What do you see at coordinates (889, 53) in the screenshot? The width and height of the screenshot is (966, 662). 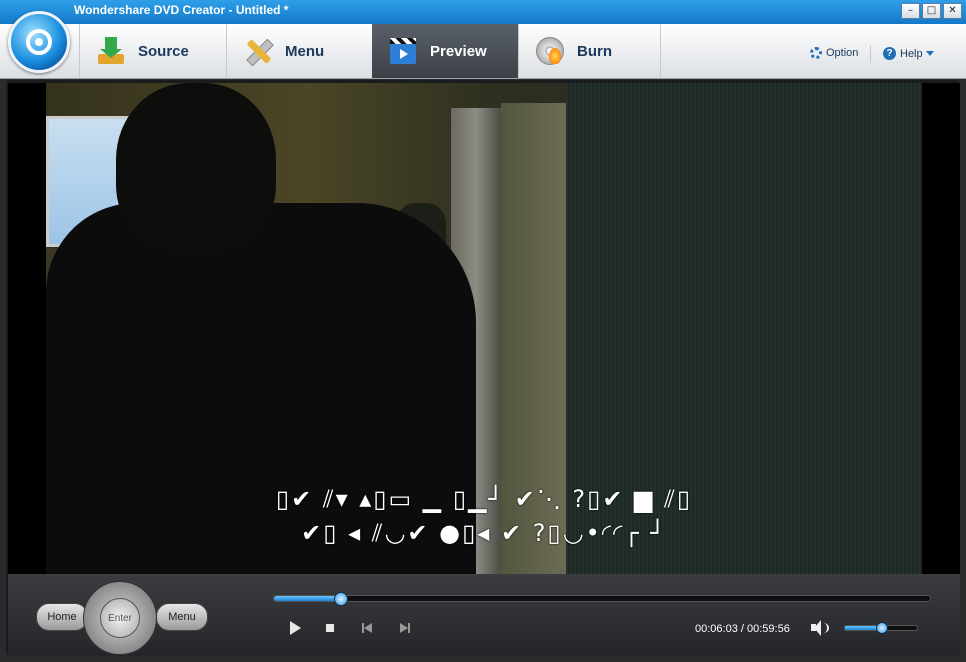 I see `help-icon: ?` at bounding box center [889, 53].